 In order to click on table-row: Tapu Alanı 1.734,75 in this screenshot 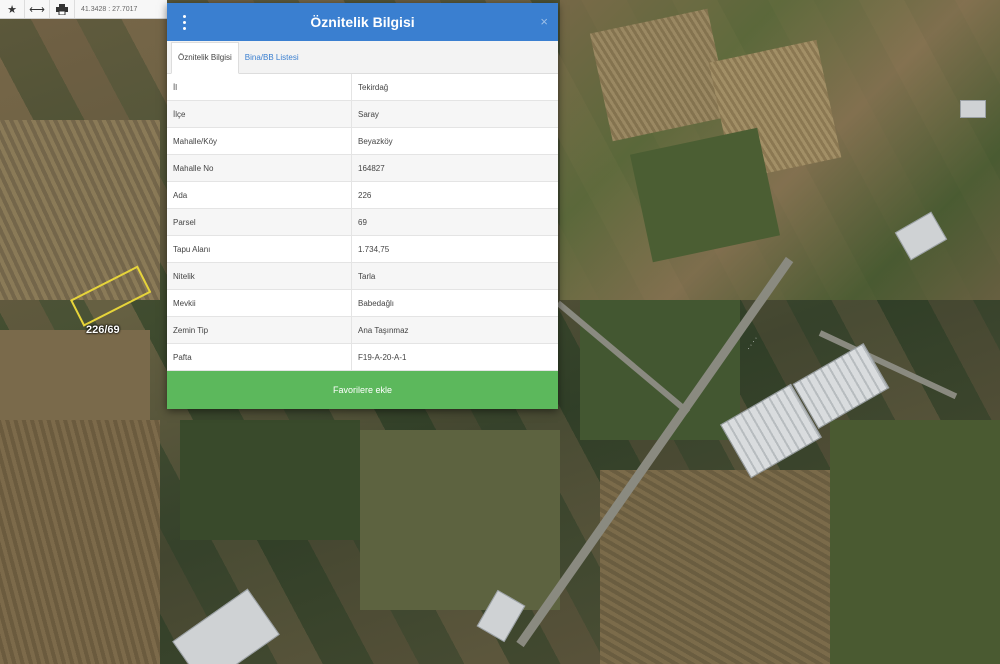, I will do `click(362, 249)`.